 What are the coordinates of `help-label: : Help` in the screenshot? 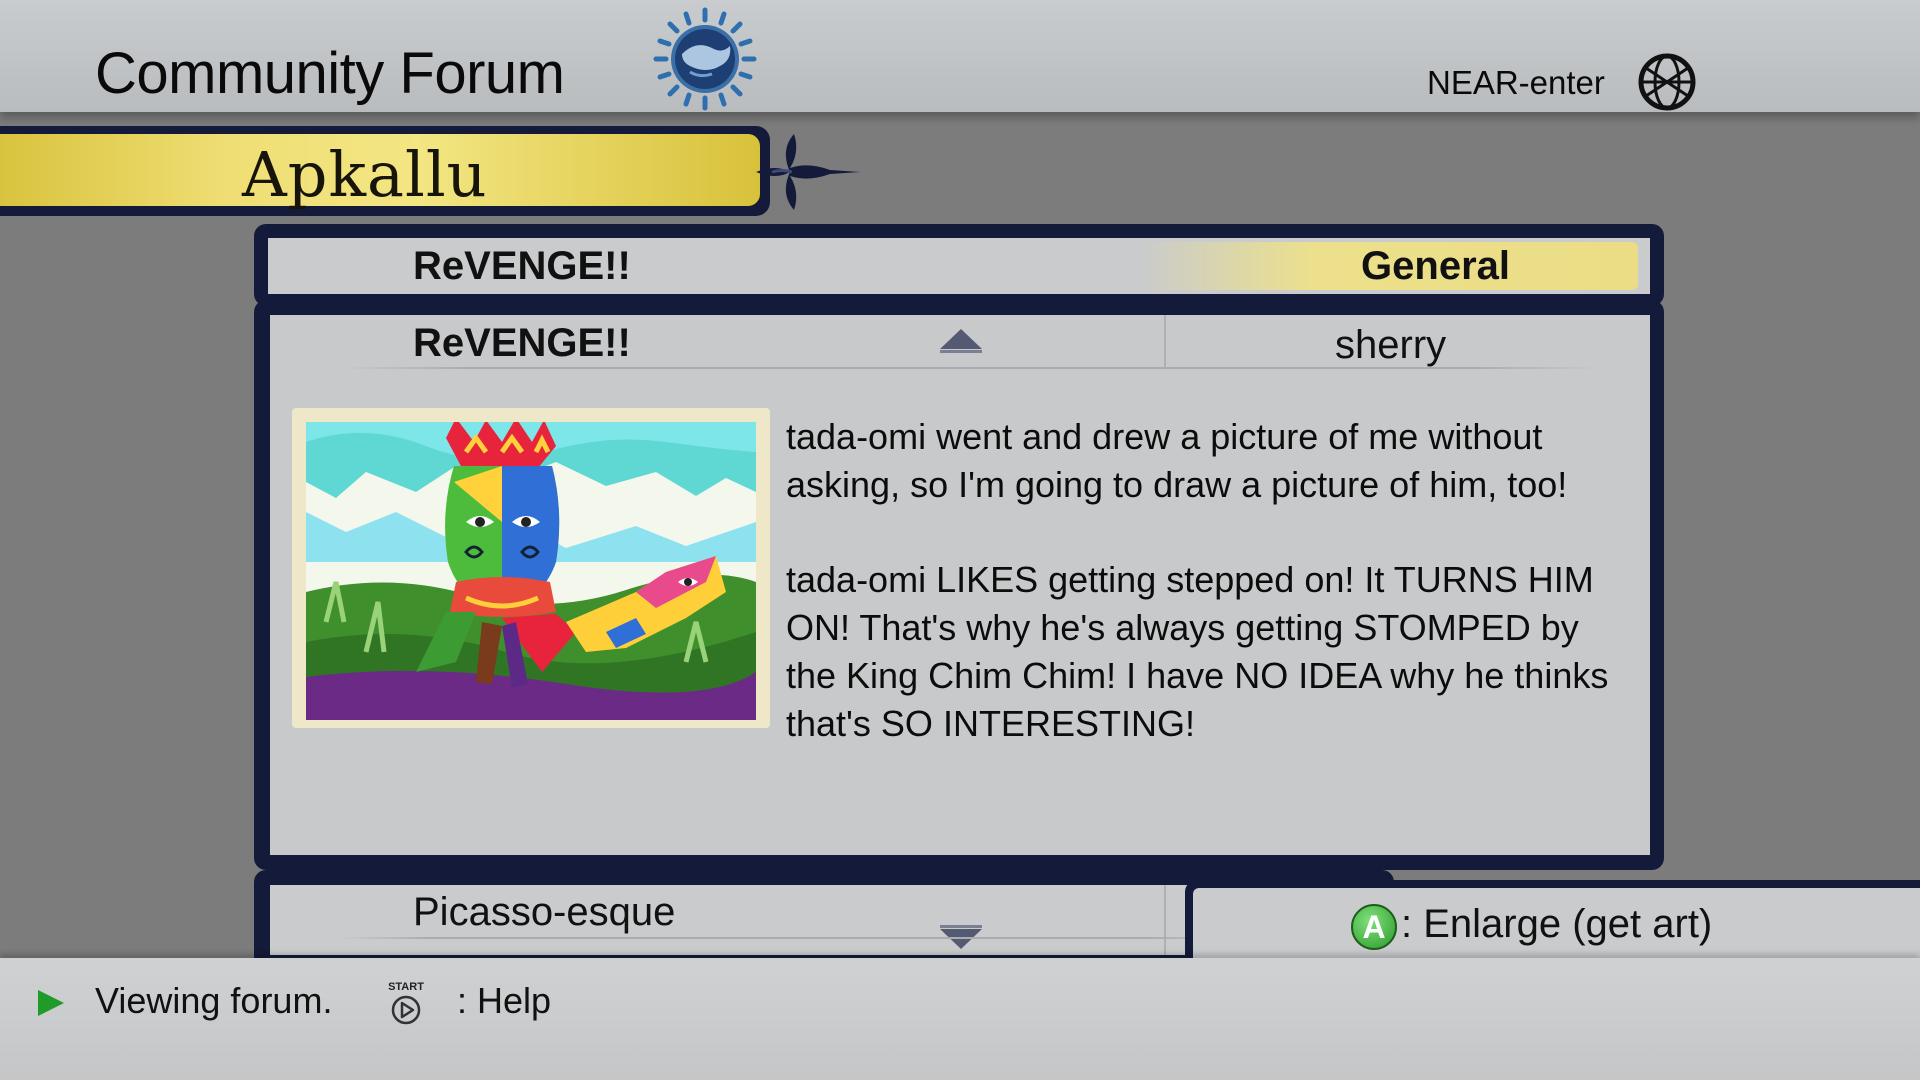 It's located at (504, 1000).